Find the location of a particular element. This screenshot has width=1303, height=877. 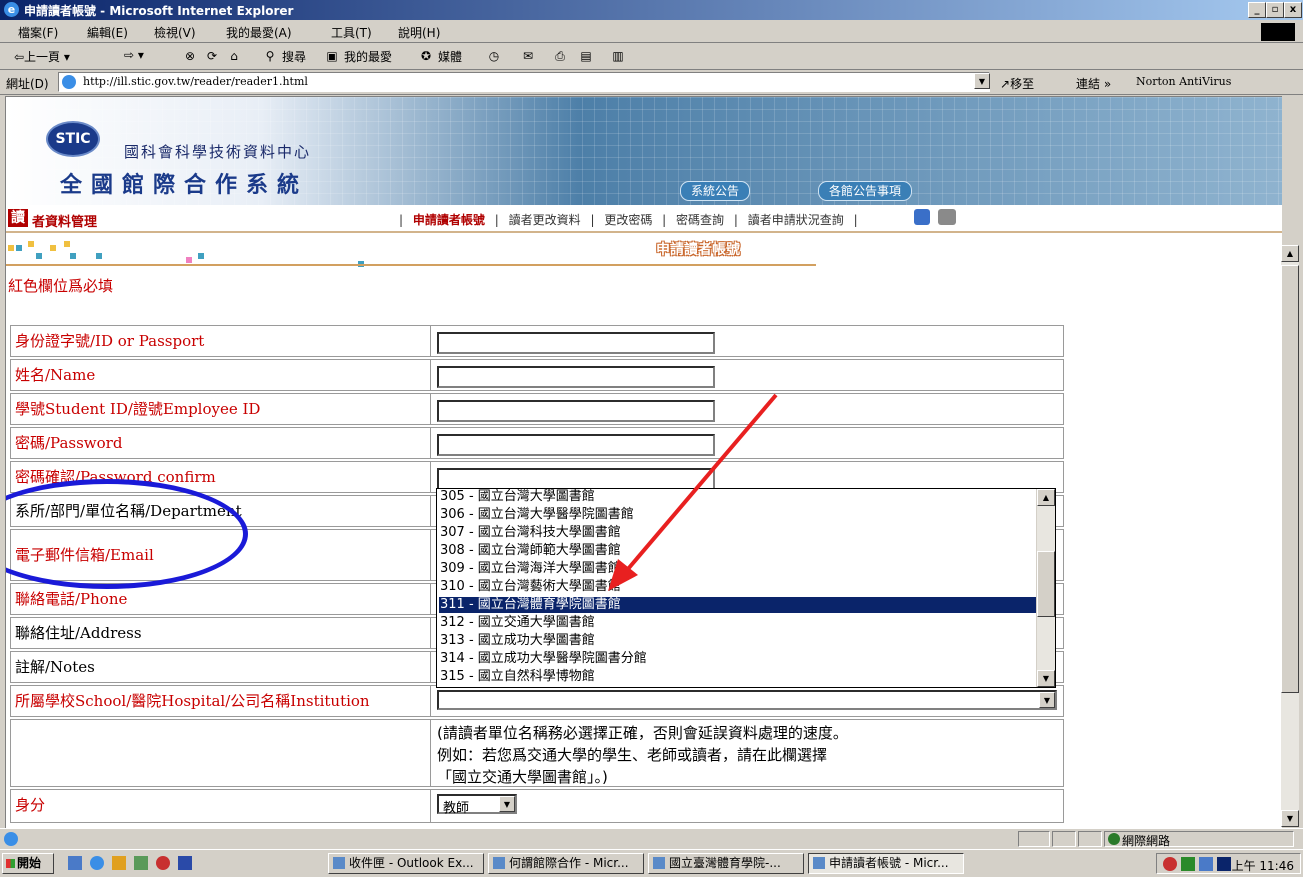

mail-icon: ✉ is located at coordinates (528, 56).